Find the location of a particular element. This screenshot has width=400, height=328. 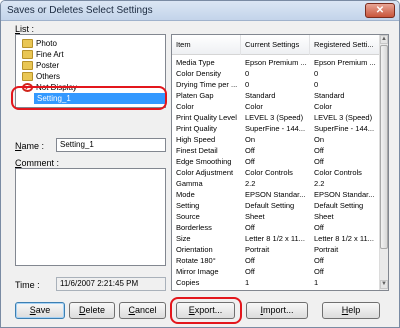

table-row: Borderless Off Off is located at coordinates (276, 227).